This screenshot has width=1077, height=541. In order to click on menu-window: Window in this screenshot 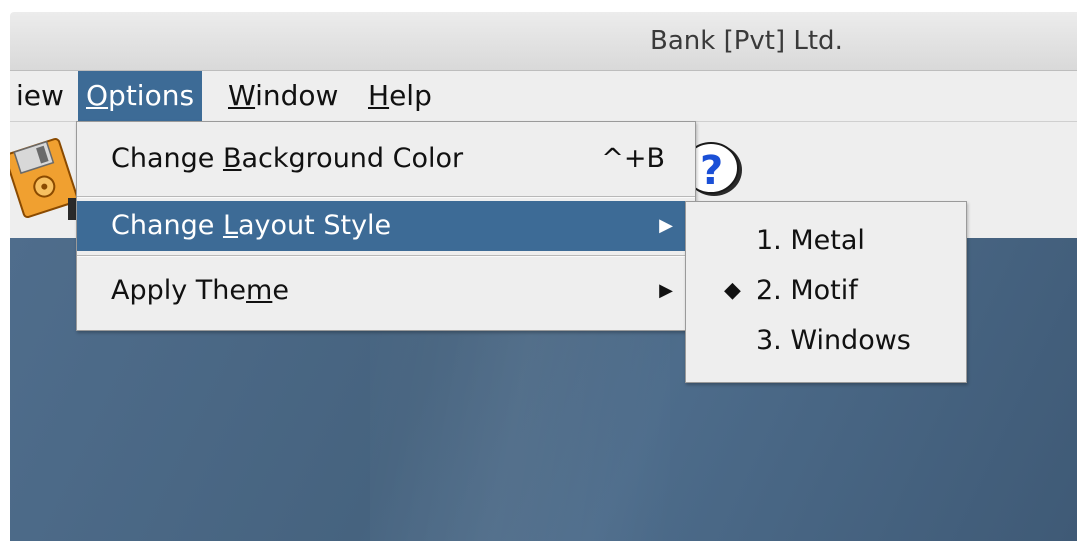, I will do `click(283, 96)`.